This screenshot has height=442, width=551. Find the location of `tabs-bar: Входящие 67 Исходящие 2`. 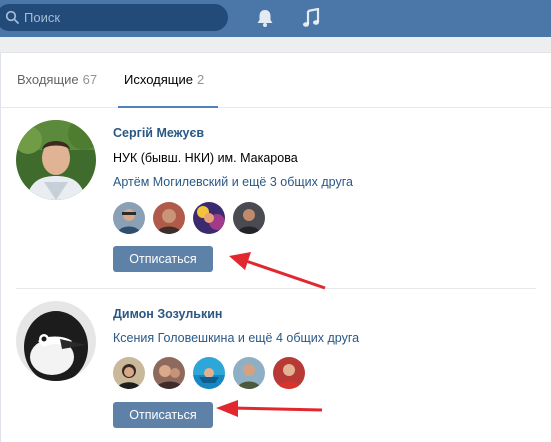

tabs-bar: Входящие 67 Исходящие 2 is located at coordinates (275, 80).